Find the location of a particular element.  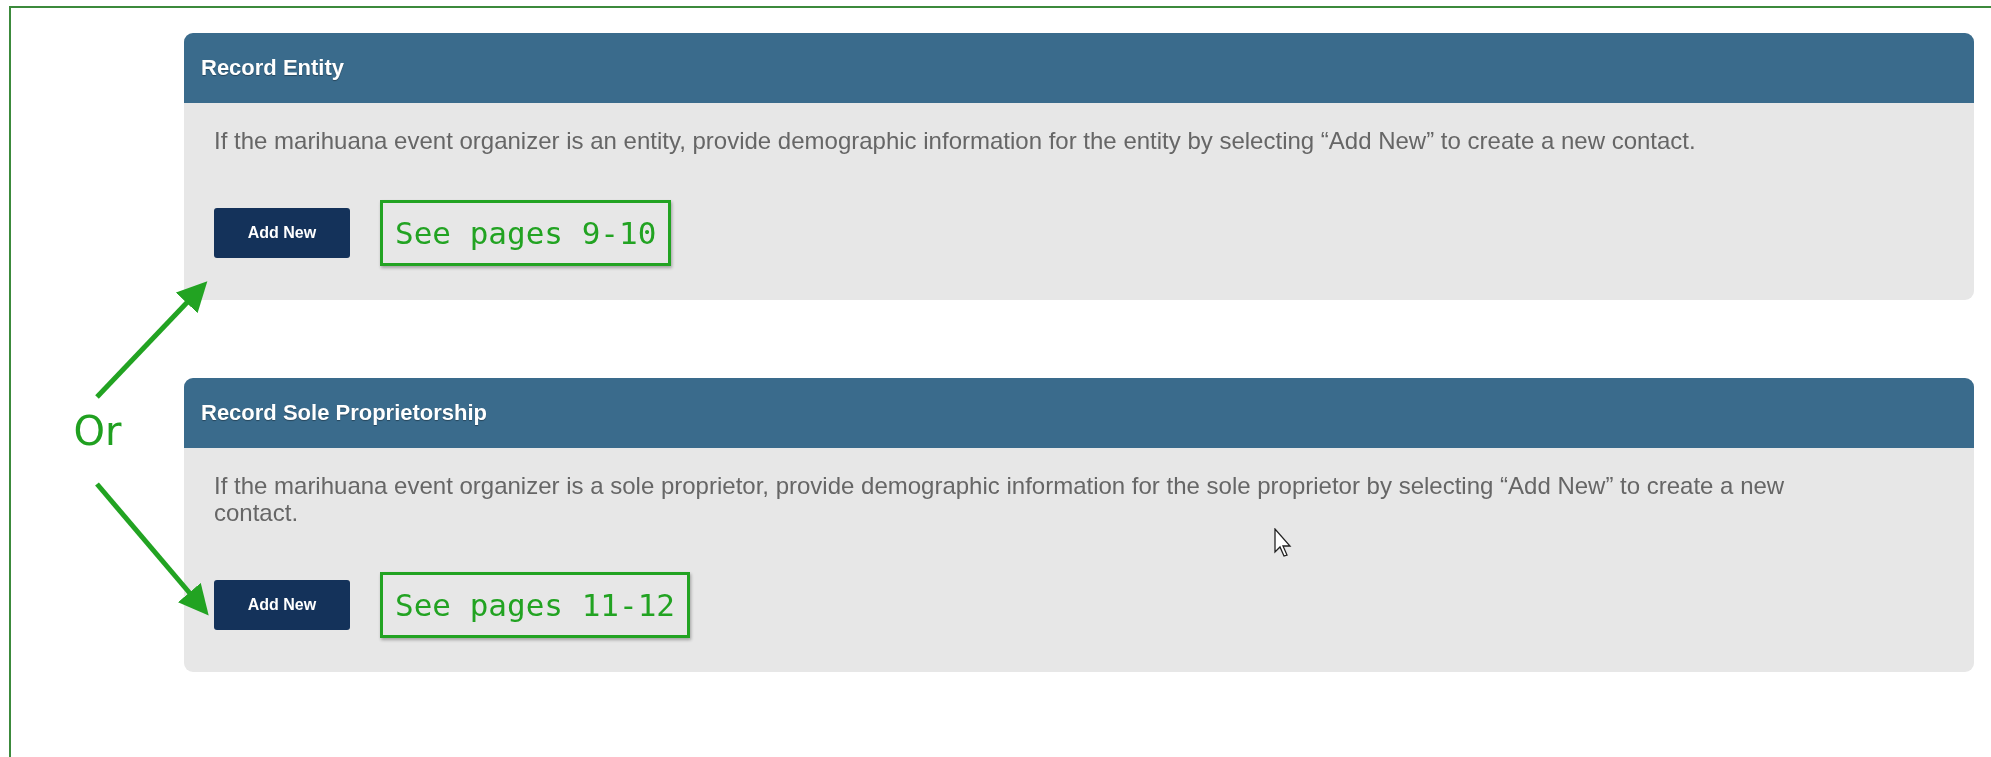

or-label: Or is located at coordinates (97, 431).